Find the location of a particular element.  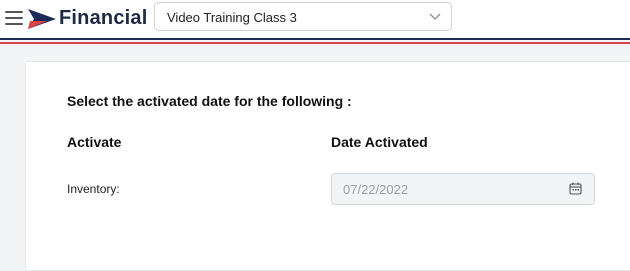

column-header-date-activated: Date Activated is located at coordinates (379, 142).